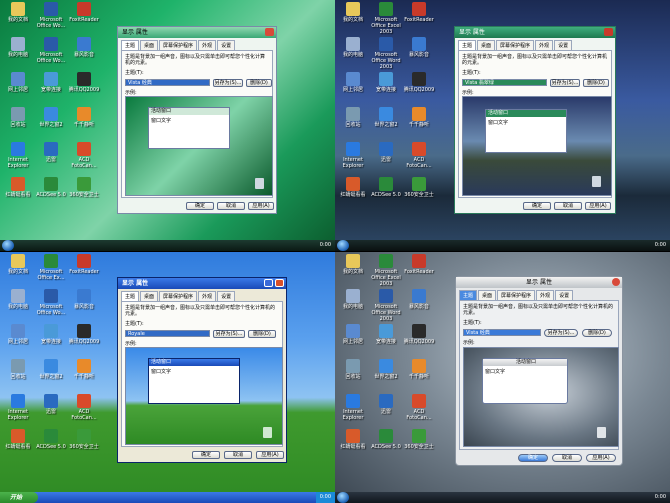 Image resolution: width=670 pixels, height=503 pixels. Describe the element at coordinates (19, 497) in the screenshot. I see `start-button: 开始` at that location.